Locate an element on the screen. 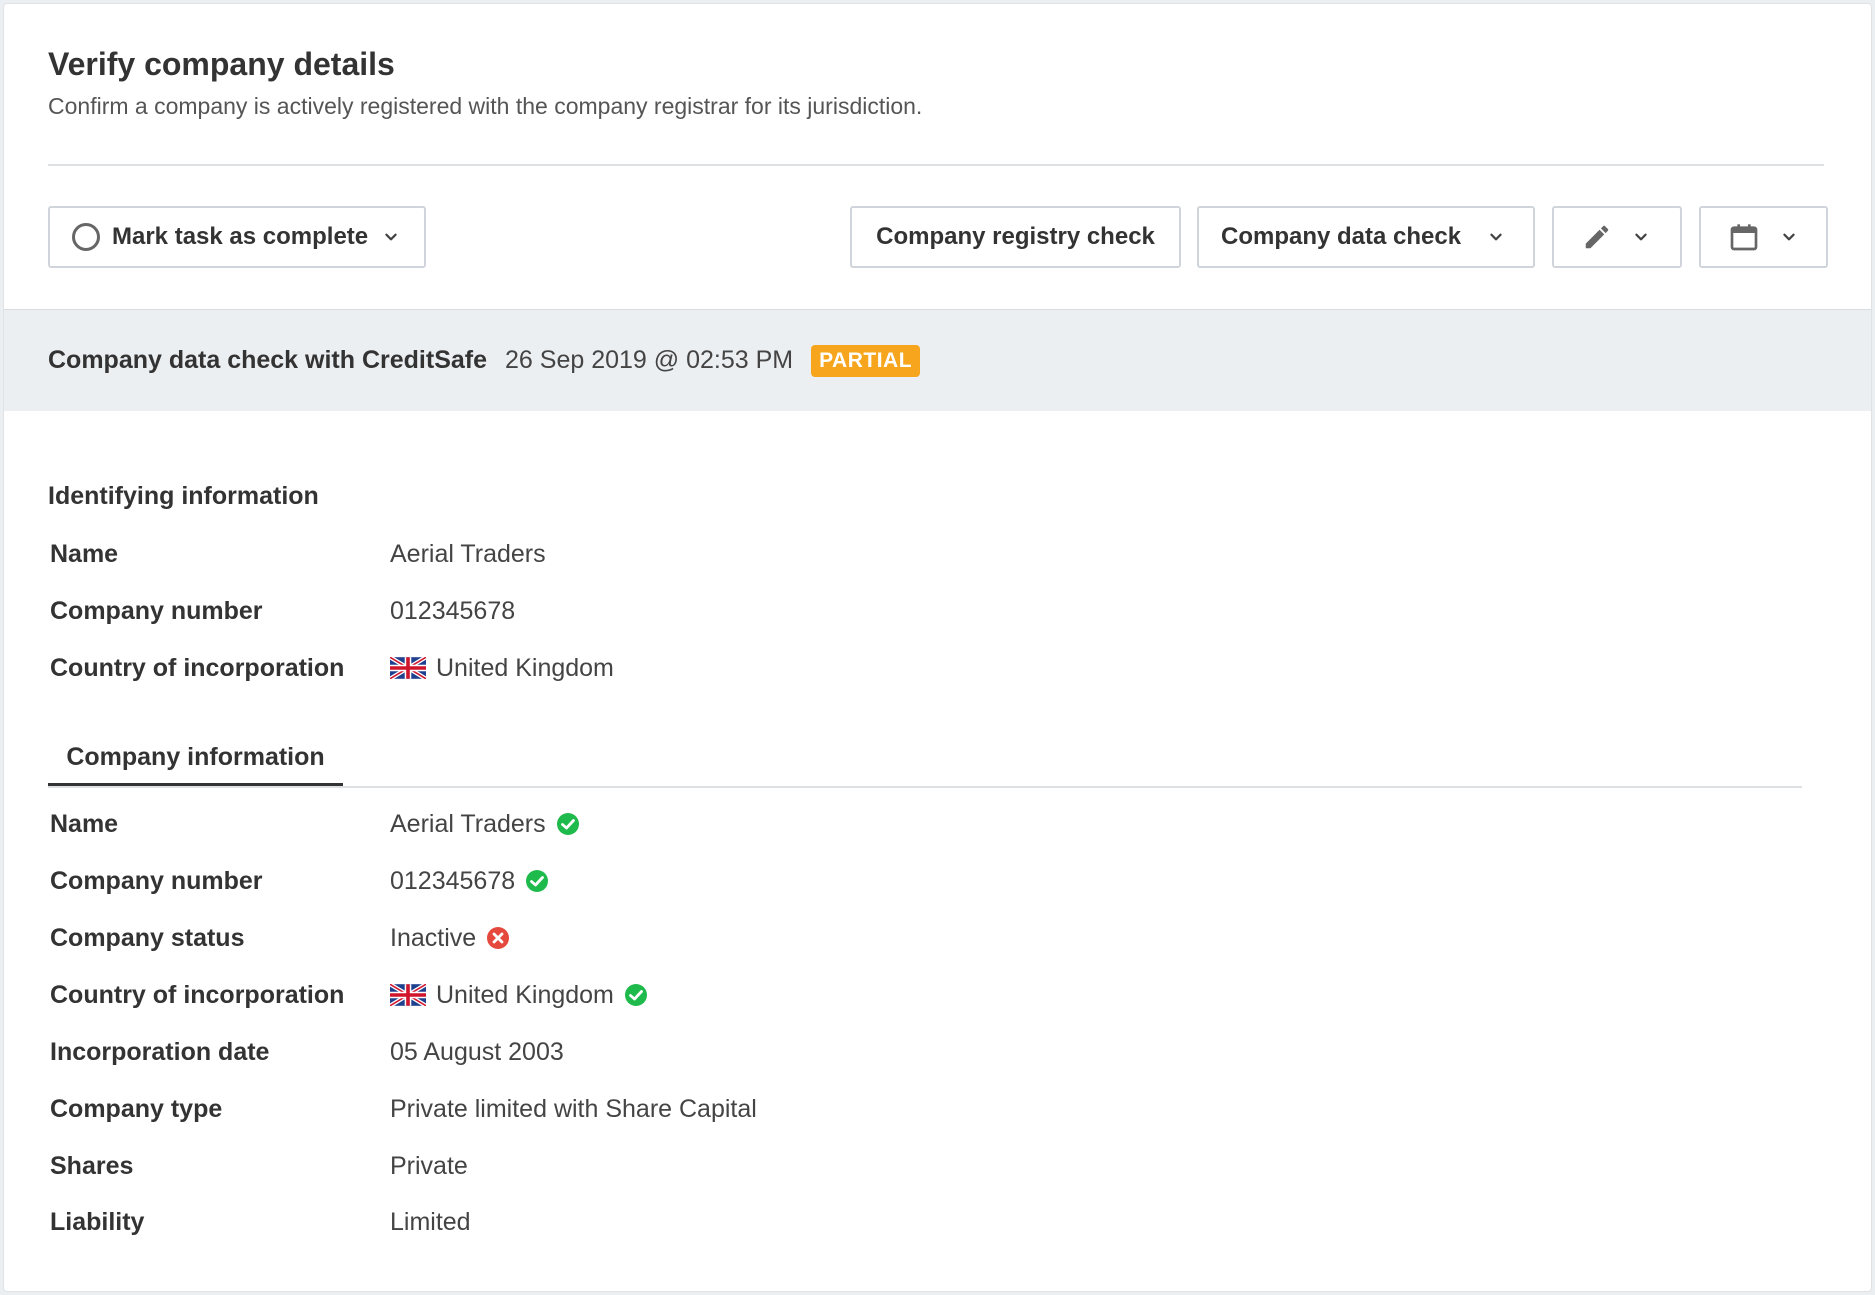 This screenshot has width=1875, height=1295. field-value: Inactive is located at coordinates (433, 937).